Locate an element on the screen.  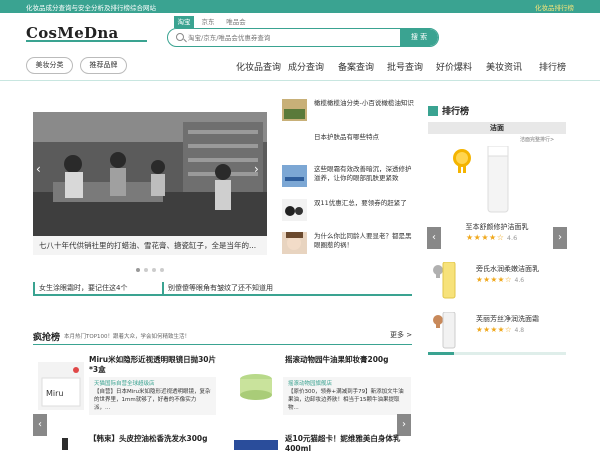
rush-title: 疯抢榜 is located at coordinates (47, 338).